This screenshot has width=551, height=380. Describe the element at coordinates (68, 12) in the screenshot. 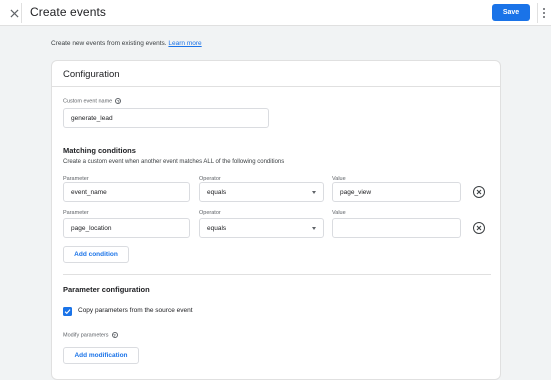

I see `page-title: Create events` at that location.